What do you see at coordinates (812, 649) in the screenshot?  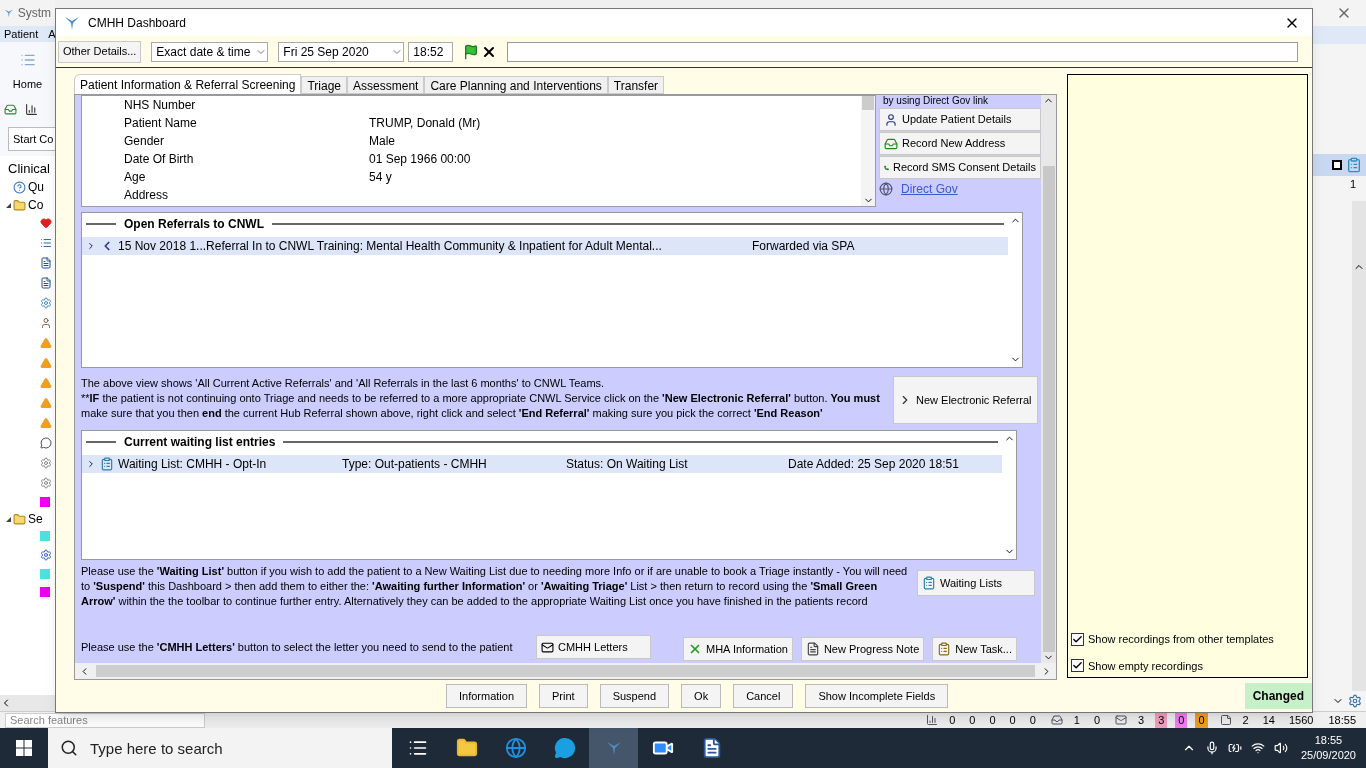 I see `document-icon` at bounding box center [812, 649].